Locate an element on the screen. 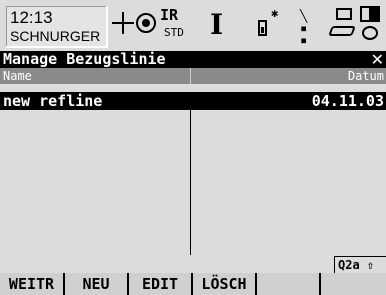 The height and width of the screenshot is (295, 386). column-divider is located at coordinates (190, 76).